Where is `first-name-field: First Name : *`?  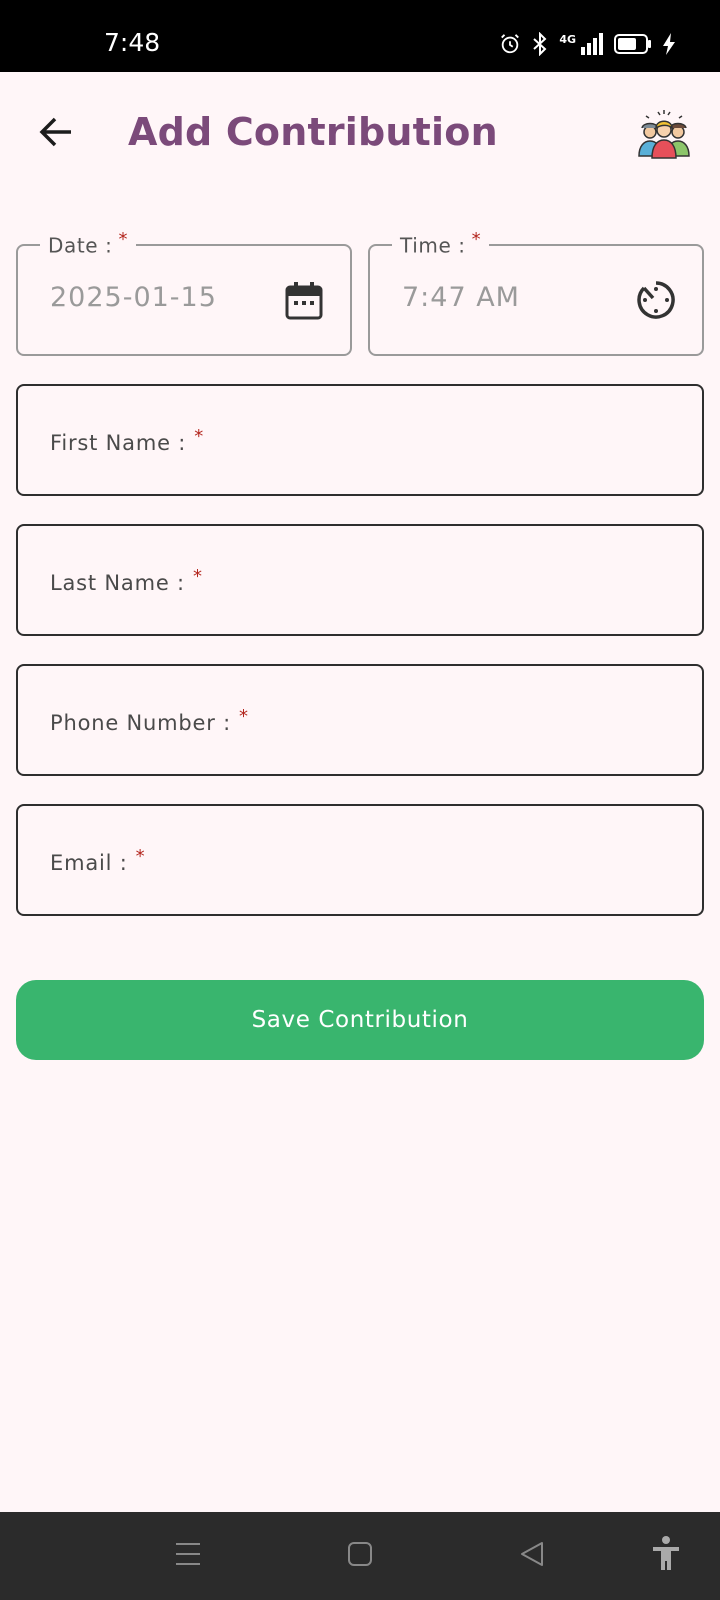 first-name-field: First Name : * is located at coordinates (360, 440).